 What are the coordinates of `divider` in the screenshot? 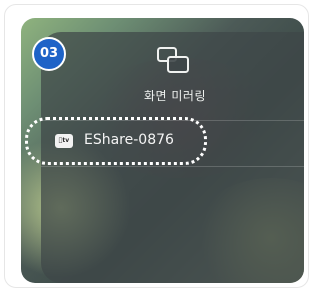 It's located at (172, 166).